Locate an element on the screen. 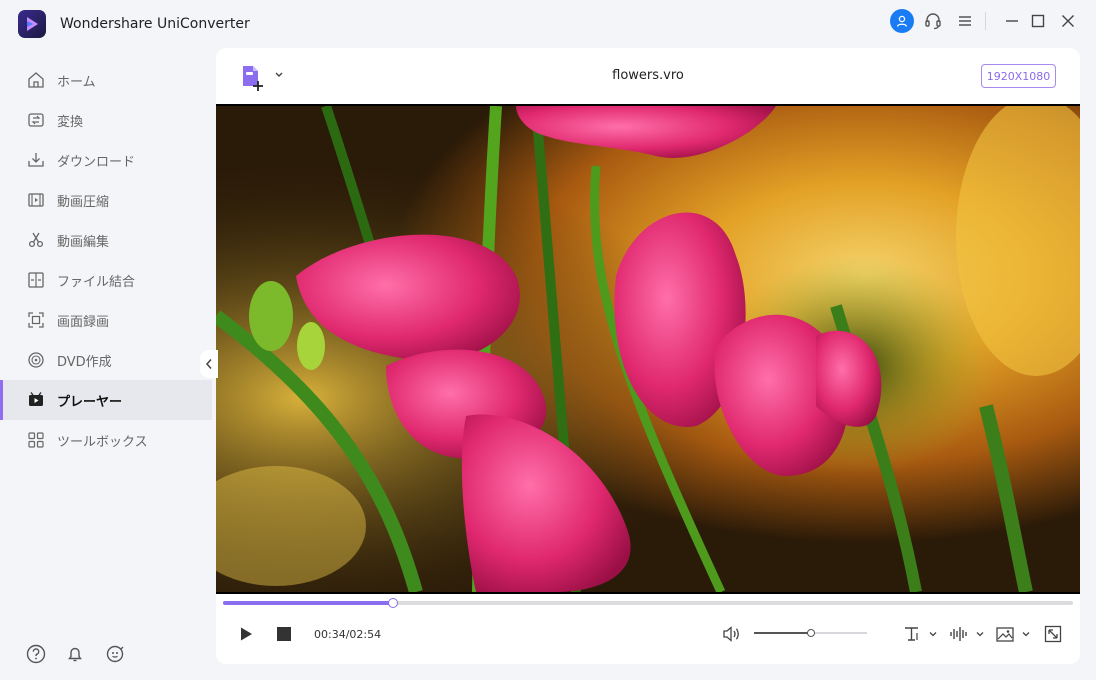 Image resolution: width=1096 pixels, height=680 pixels. volume-slider is located at coordinates (810, 633).